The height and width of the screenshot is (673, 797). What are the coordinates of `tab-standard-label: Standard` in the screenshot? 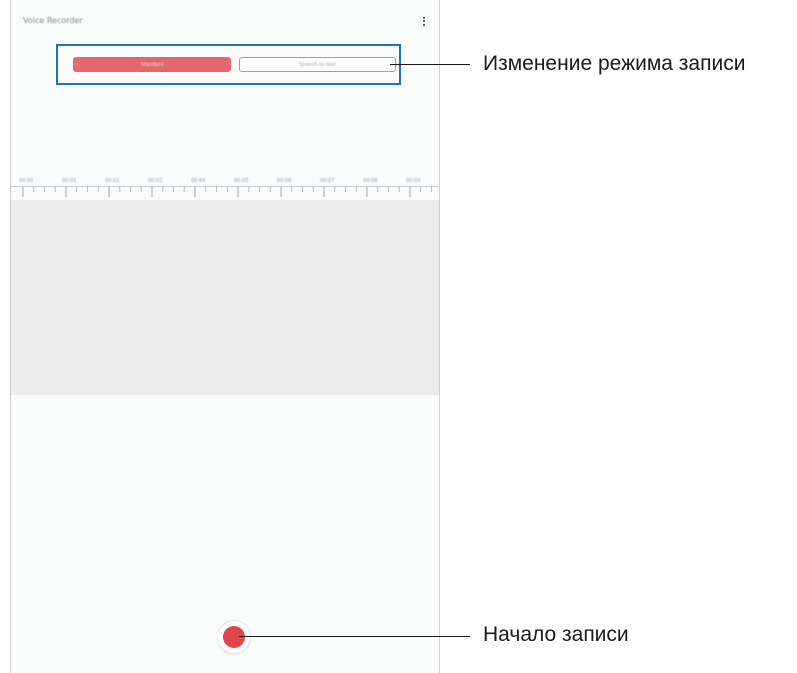 It's located at (152, 64).